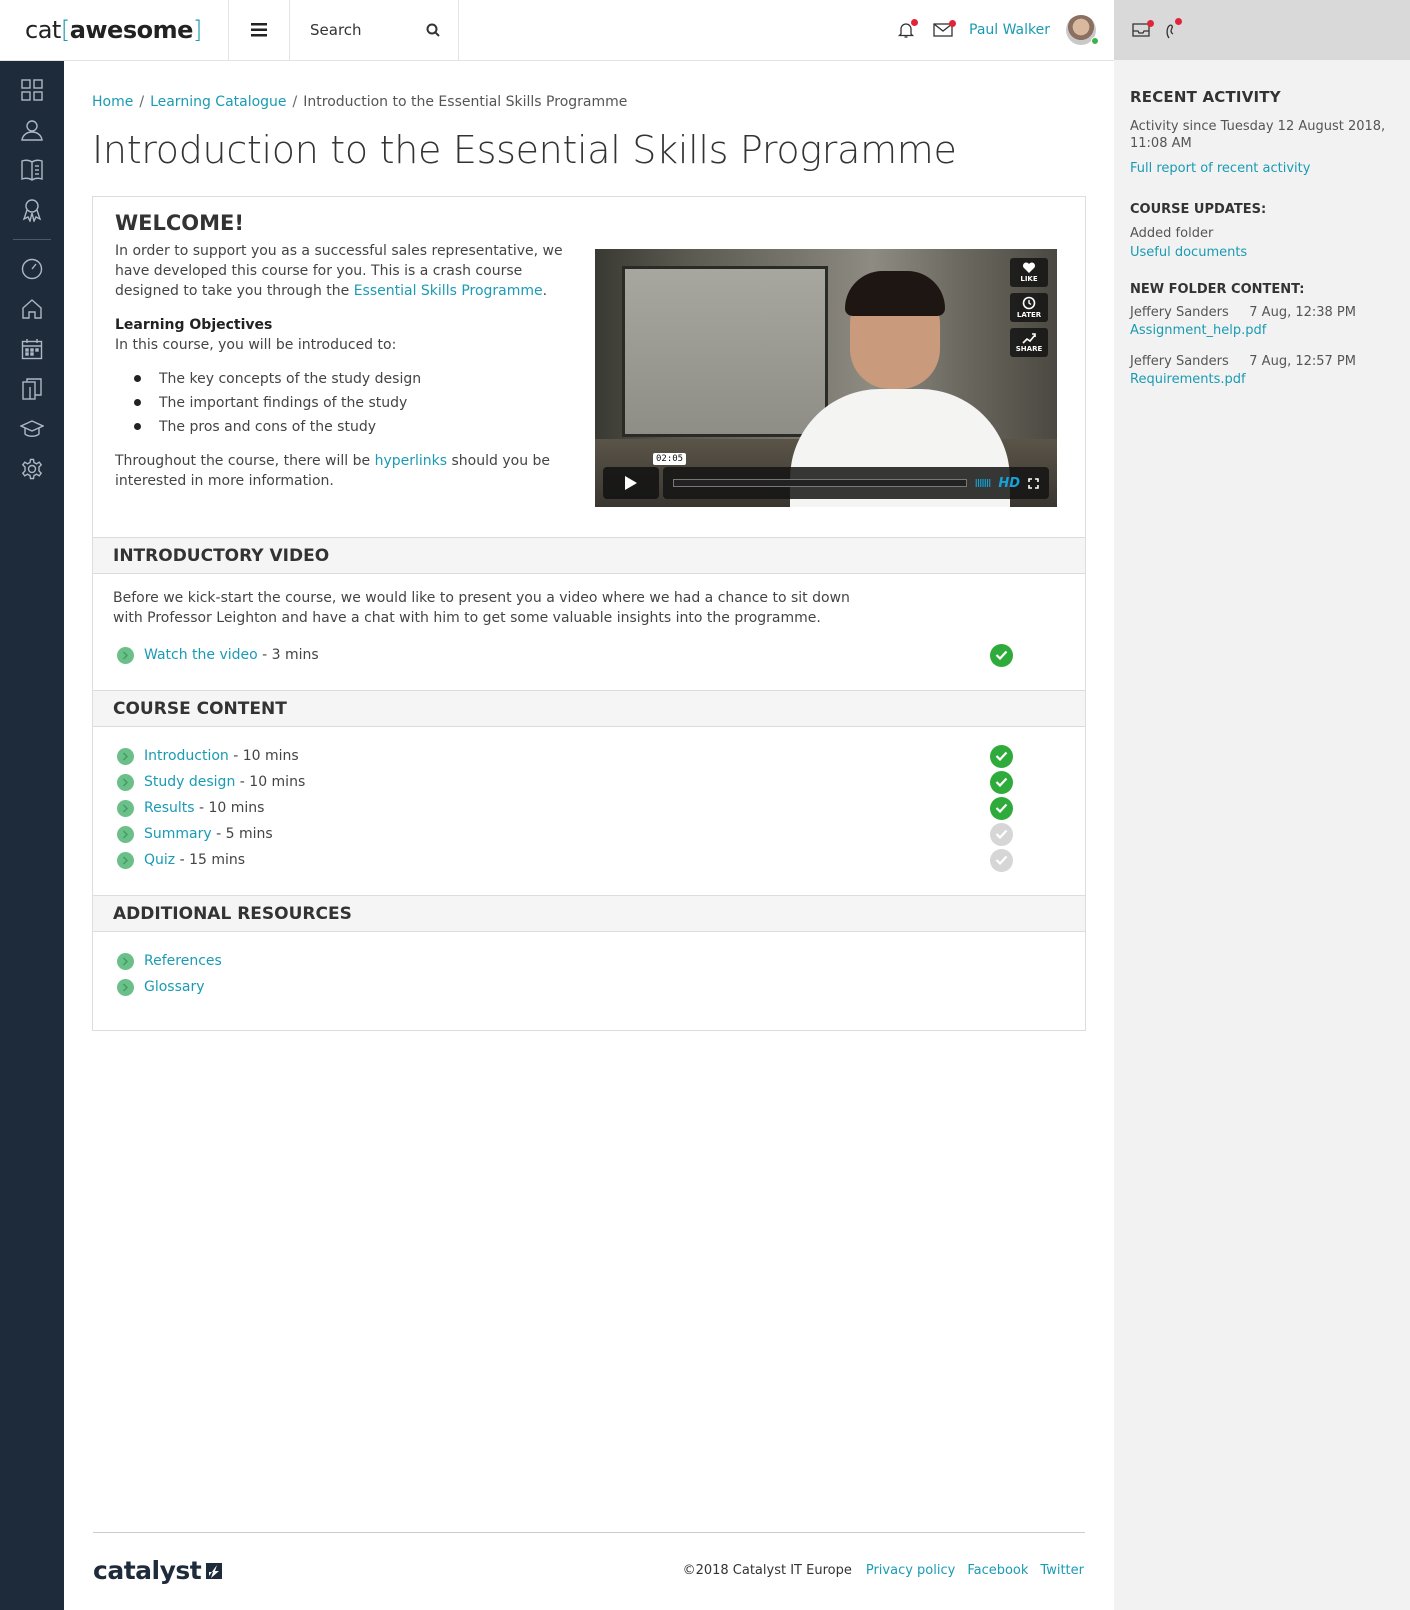  I want to click on search-box: Search, so click(374, 30).